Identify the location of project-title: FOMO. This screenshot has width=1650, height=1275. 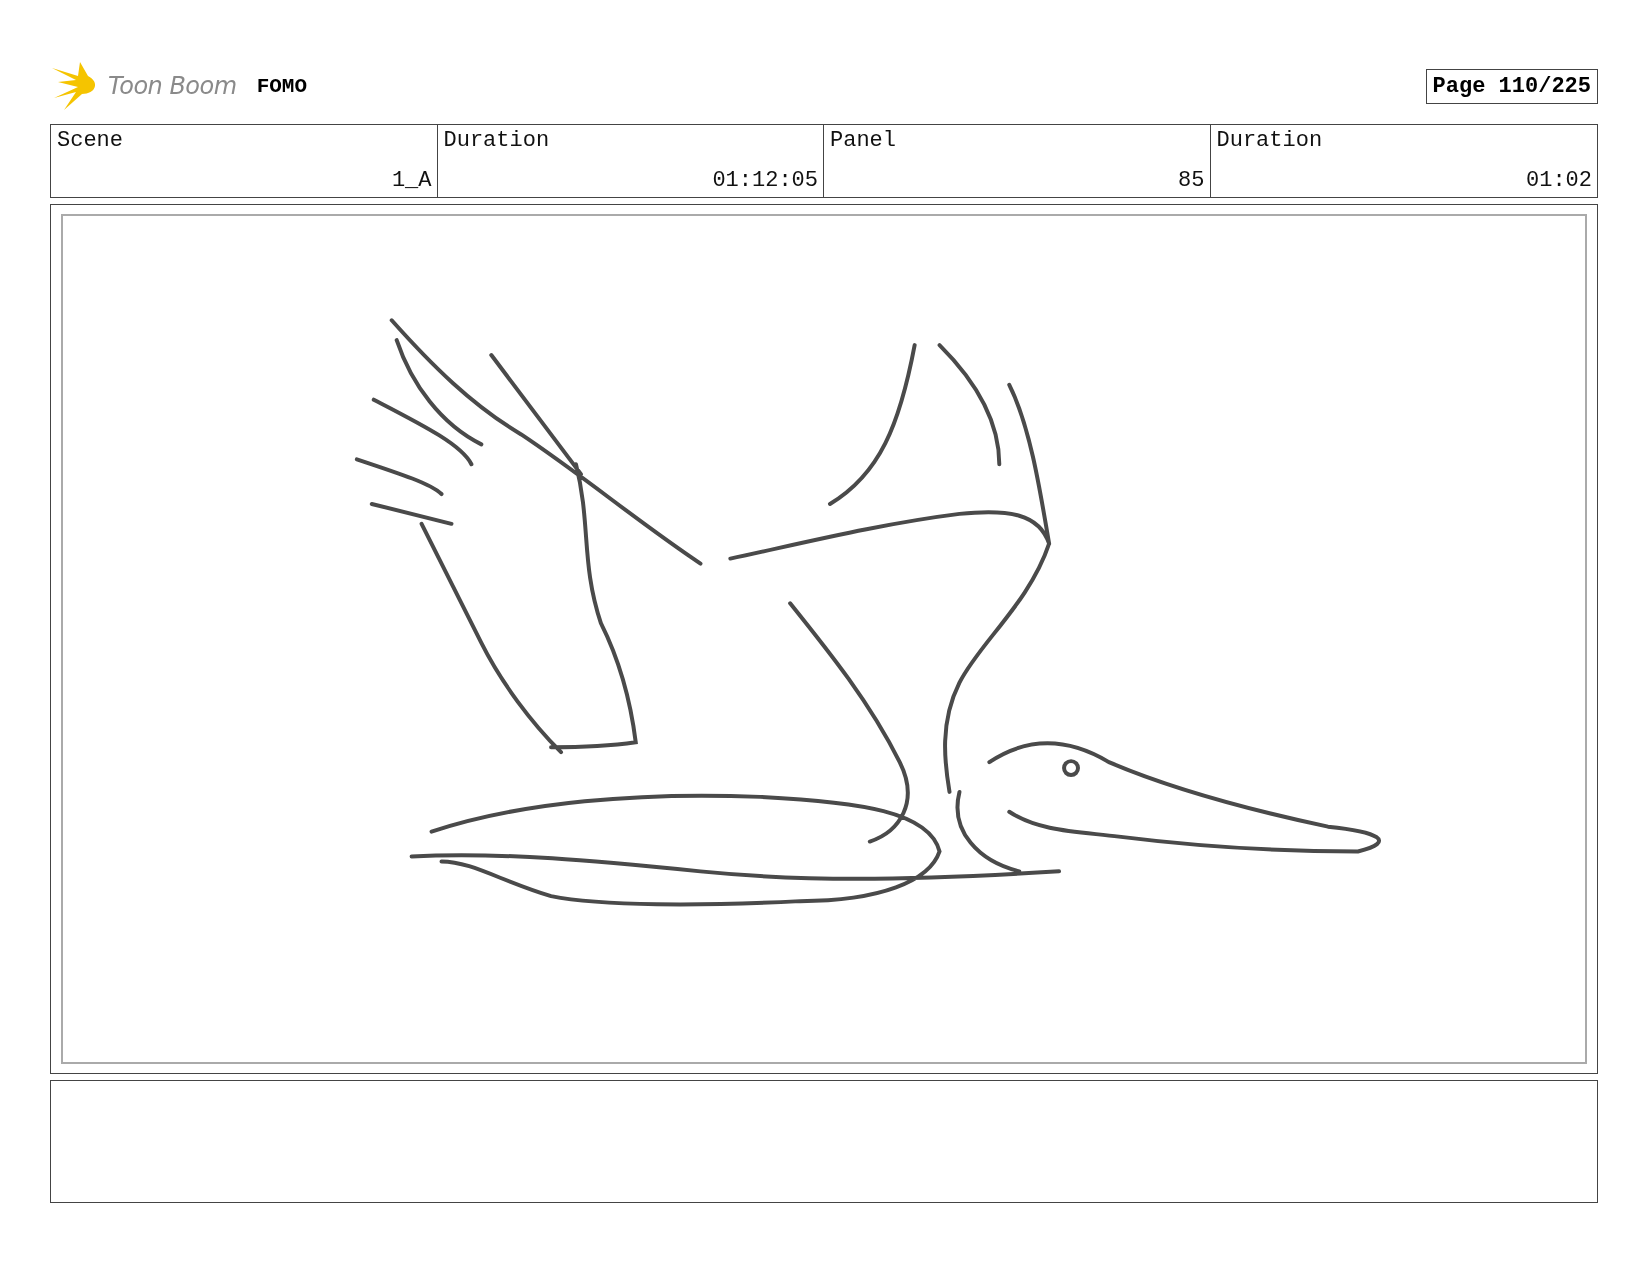
(282, 86).